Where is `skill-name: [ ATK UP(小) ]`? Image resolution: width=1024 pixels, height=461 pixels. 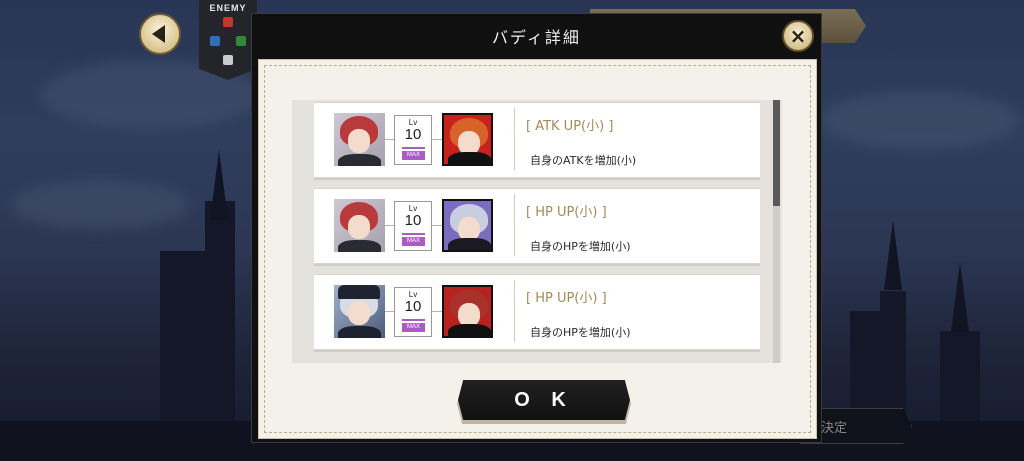
skill-name: [ ATK UP(小) ] is located at coordinates (570, 126).